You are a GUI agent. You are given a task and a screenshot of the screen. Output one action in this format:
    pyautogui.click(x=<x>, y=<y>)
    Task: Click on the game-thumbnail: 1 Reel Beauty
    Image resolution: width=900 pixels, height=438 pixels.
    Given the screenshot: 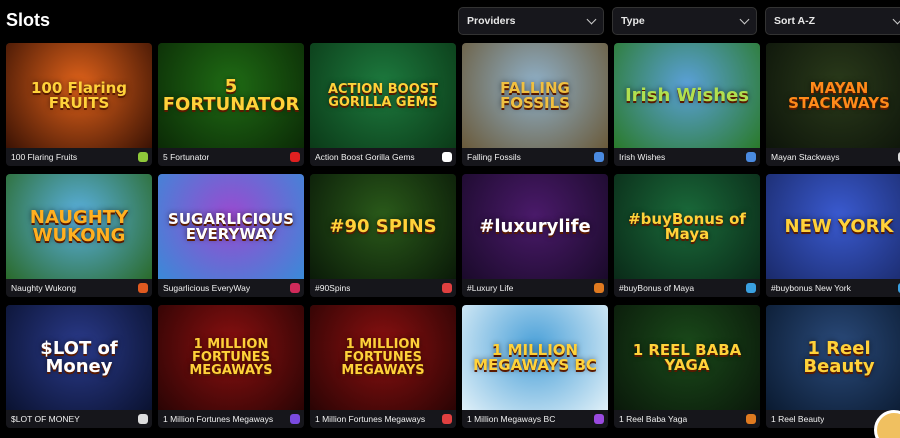 What is the action you would take?
    pyautogui.click(x=833, y=357)
    